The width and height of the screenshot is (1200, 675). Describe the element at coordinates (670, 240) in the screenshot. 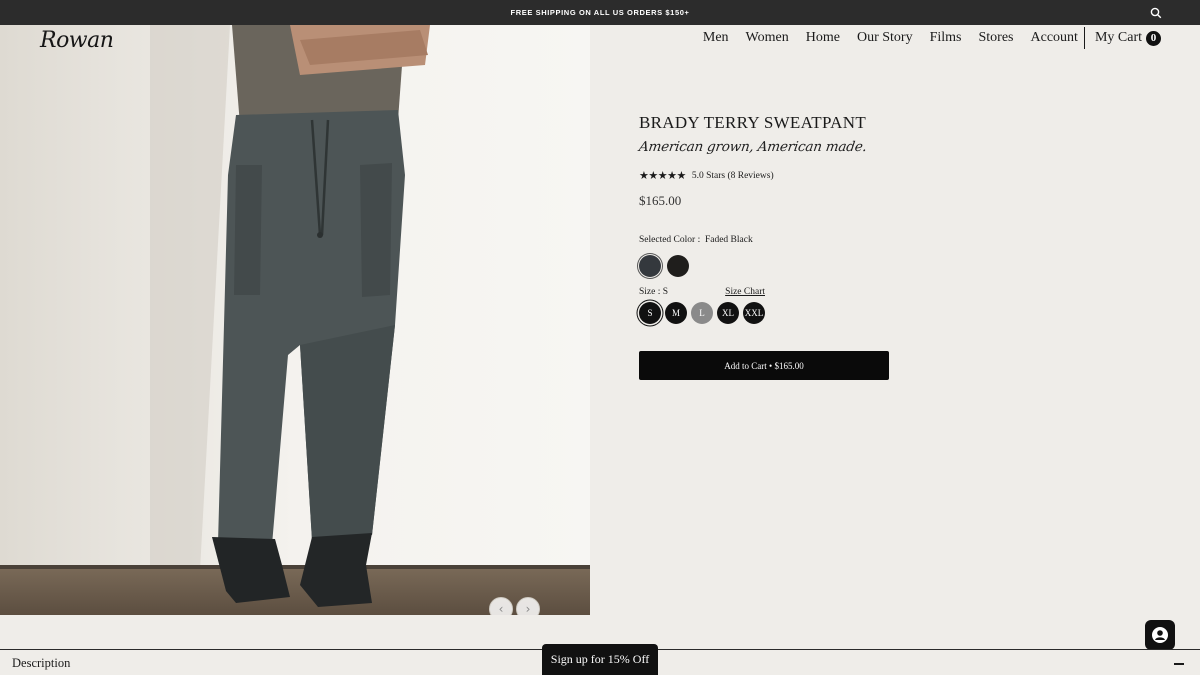

I see `selected-color-label: Selected Color :` at that location.